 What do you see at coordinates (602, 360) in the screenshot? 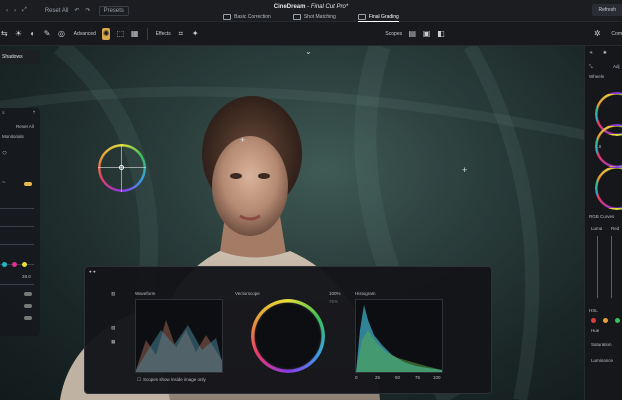
I see `luminance-label: Luminance` at bounding box center [602, 360].